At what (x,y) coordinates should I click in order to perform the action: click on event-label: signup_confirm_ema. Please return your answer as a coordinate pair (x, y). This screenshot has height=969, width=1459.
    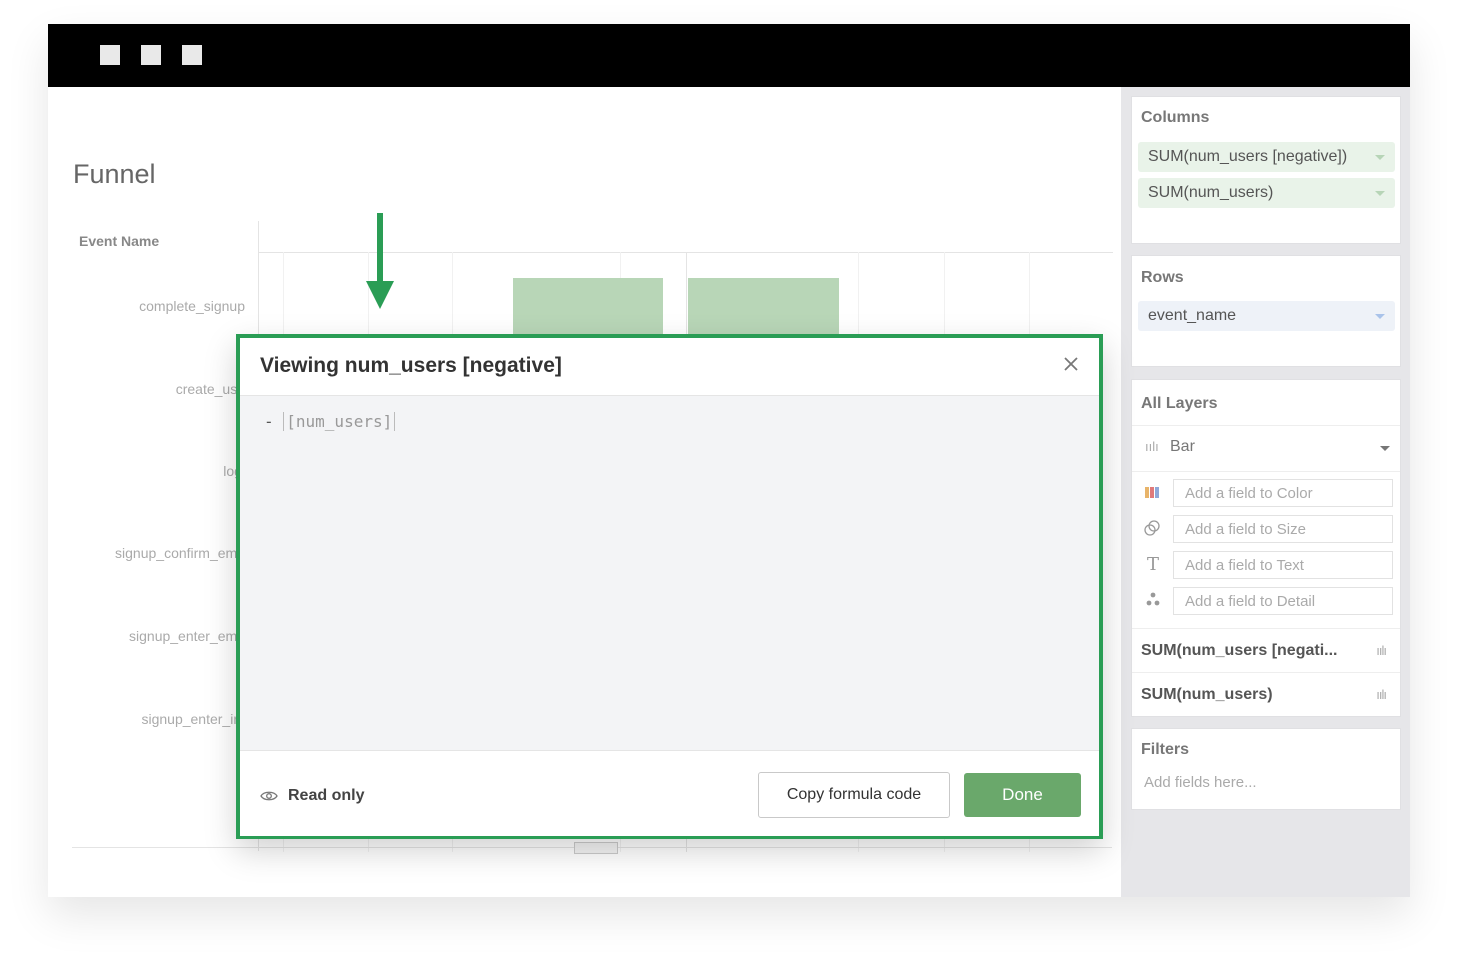
    Looking at the image, I should click on (180, 553).